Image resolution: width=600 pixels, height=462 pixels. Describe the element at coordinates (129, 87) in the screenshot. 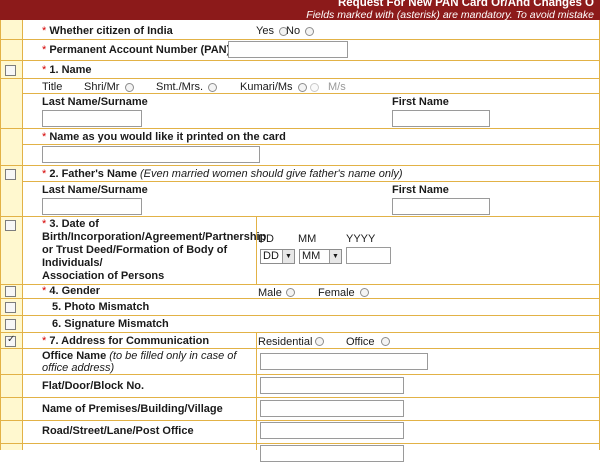

I see `title-shri-radio` at that location.